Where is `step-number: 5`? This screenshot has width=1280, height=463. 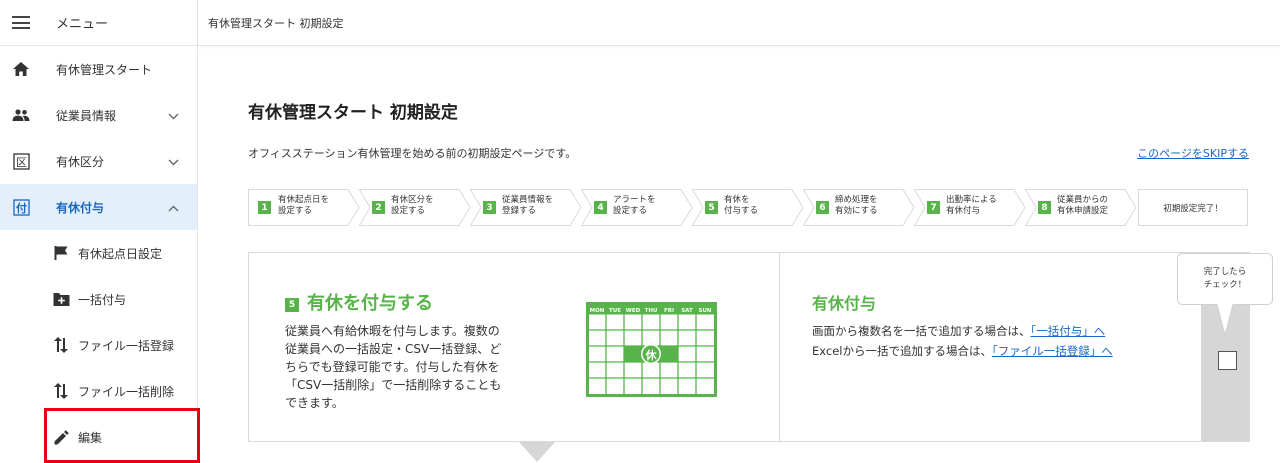
step-number: 5 is located at coordinates (711, 207).